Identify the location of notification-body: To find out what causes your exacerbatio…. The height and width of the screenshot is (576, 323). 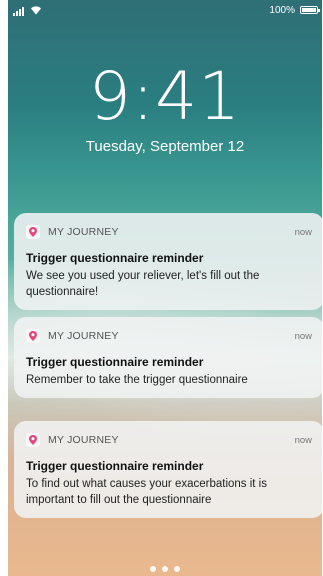
(146, 492).